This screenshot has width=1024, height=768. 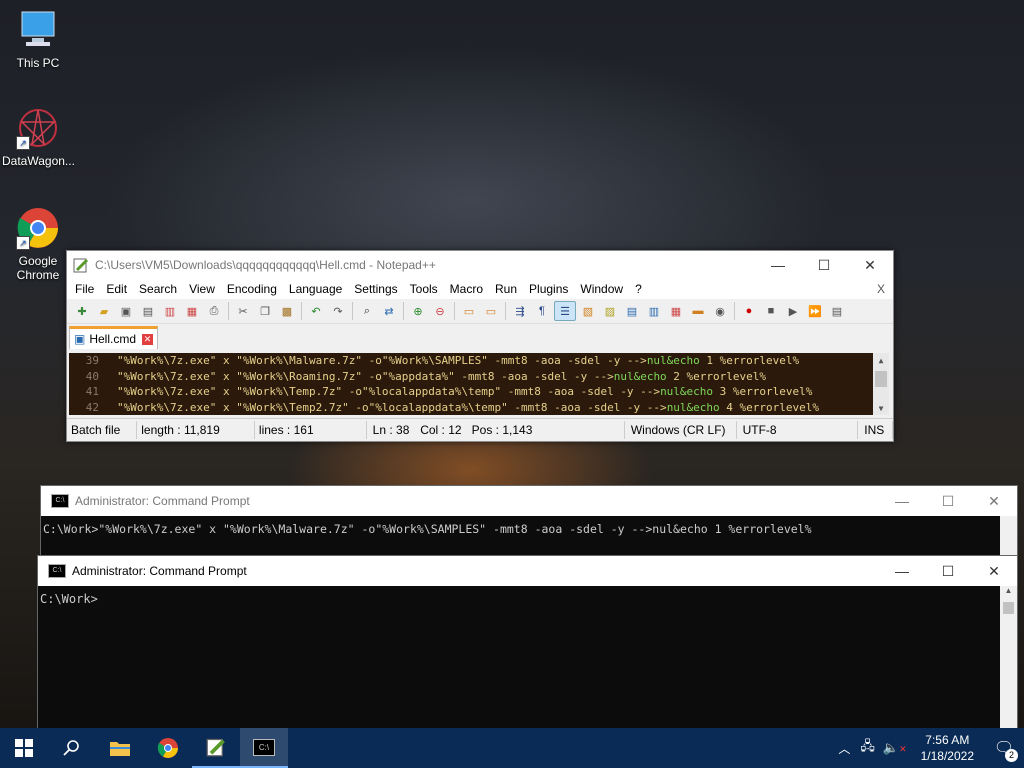 What do you see at coordinates (82, 311) in the screenshot?
I see `new-file-icon: ✚` at bounding box center [82, 311].